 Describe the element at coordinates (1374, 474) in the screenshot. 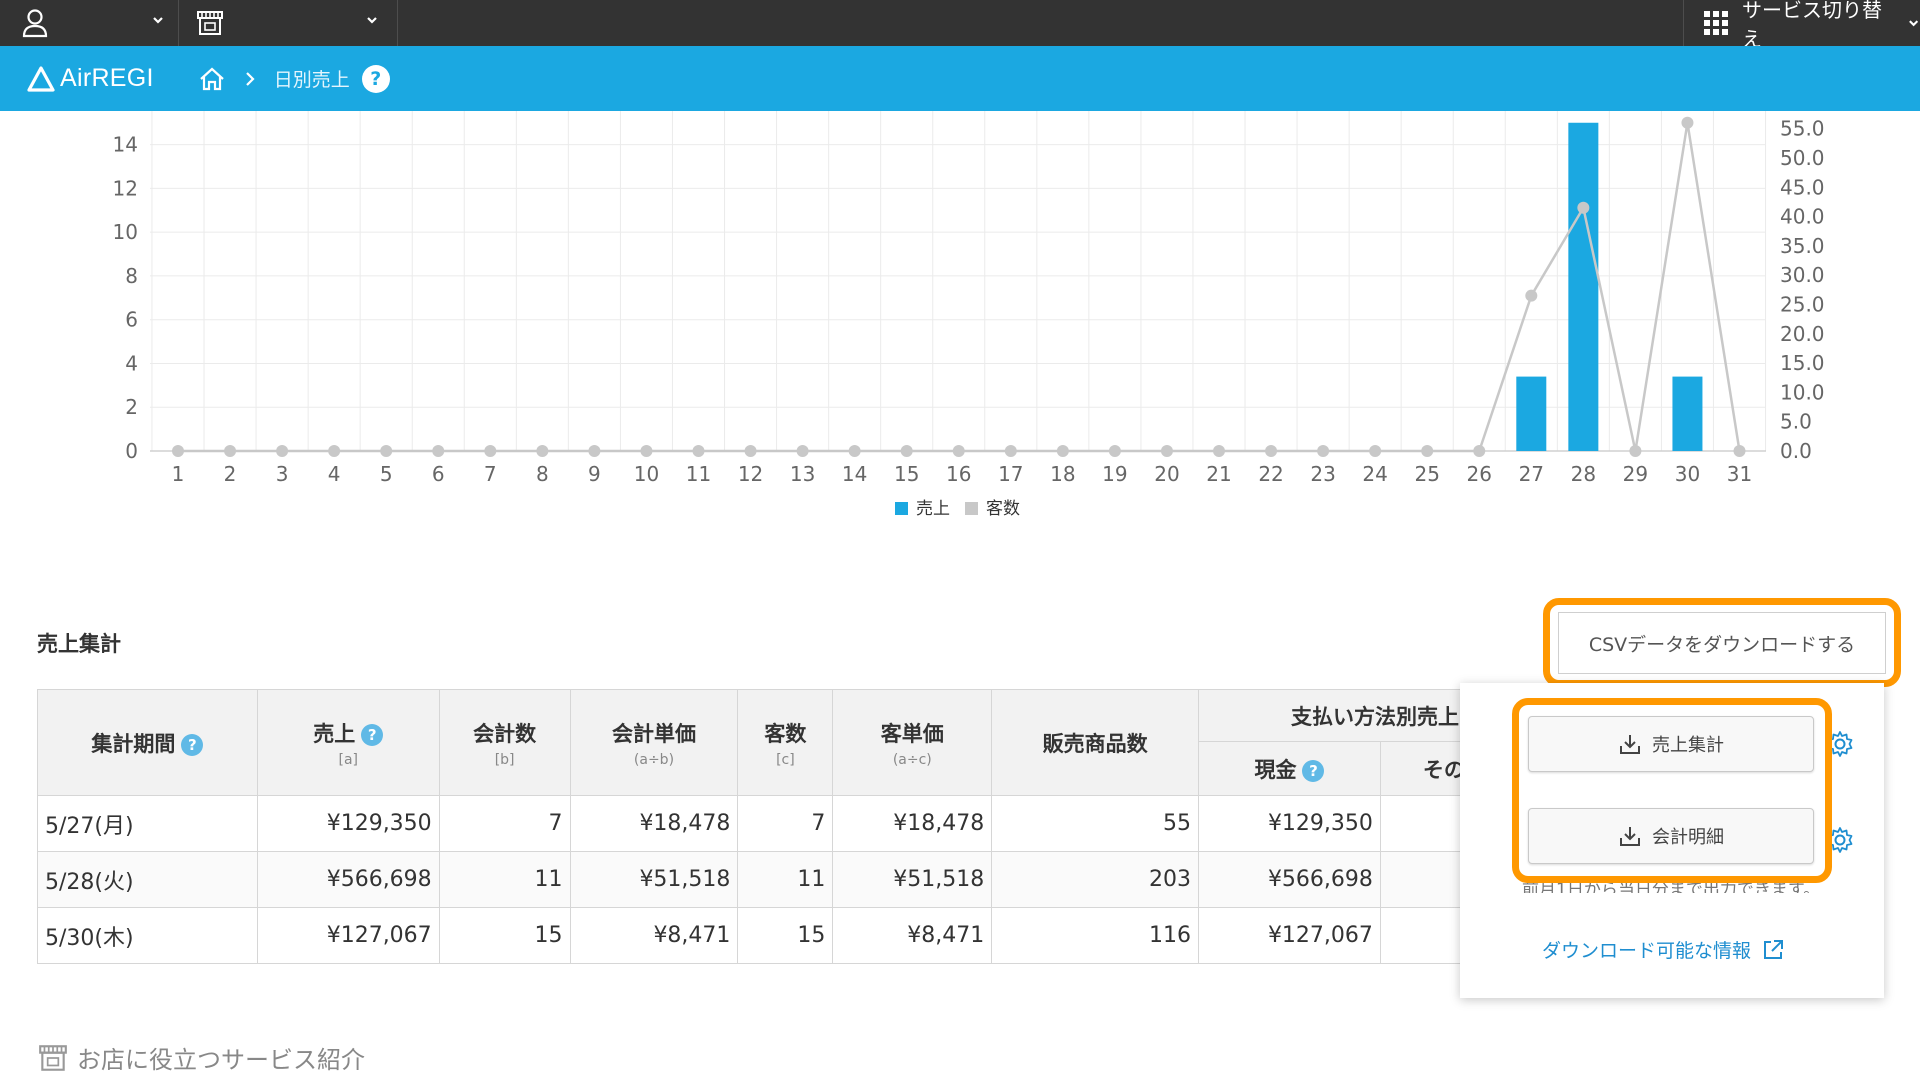

I see `x-tick-label: 24` at that location.